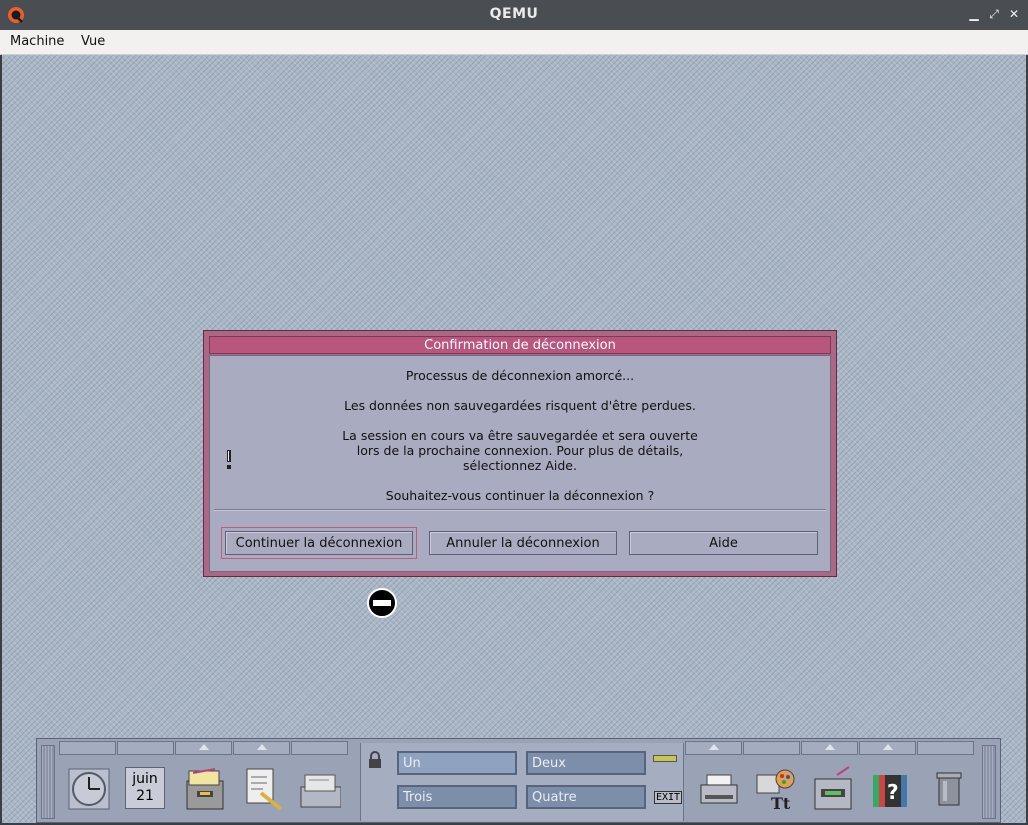  What do you see at coordinates (586, 797) in the screenshot?
I see `workspace-button-quatre: Quatre` at bounding box center [586, 797].